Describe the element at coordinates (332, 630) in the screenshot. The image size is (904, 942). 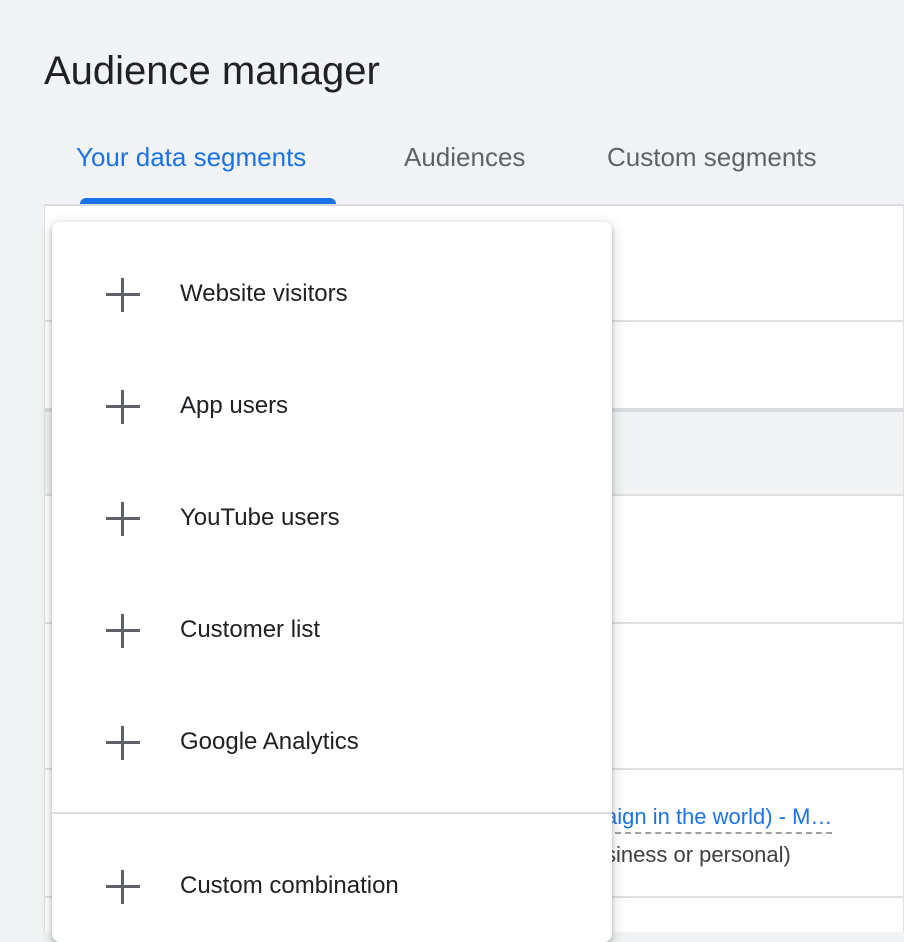
I see `menu-item-customer-list: Customer list` at that location.